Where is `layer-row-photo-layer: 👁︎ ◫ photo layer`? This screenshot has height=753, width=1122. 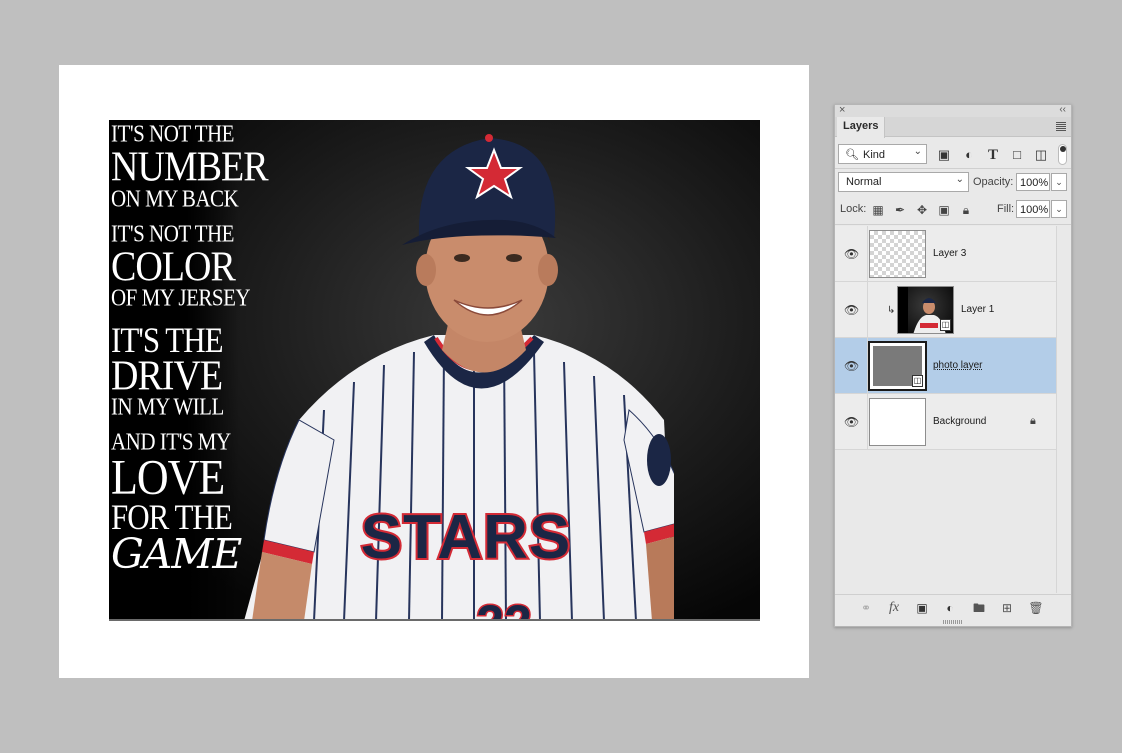
layer-row-photo-layer: 👁︎ ◫ photo layer is located at coordinates (945, 366).